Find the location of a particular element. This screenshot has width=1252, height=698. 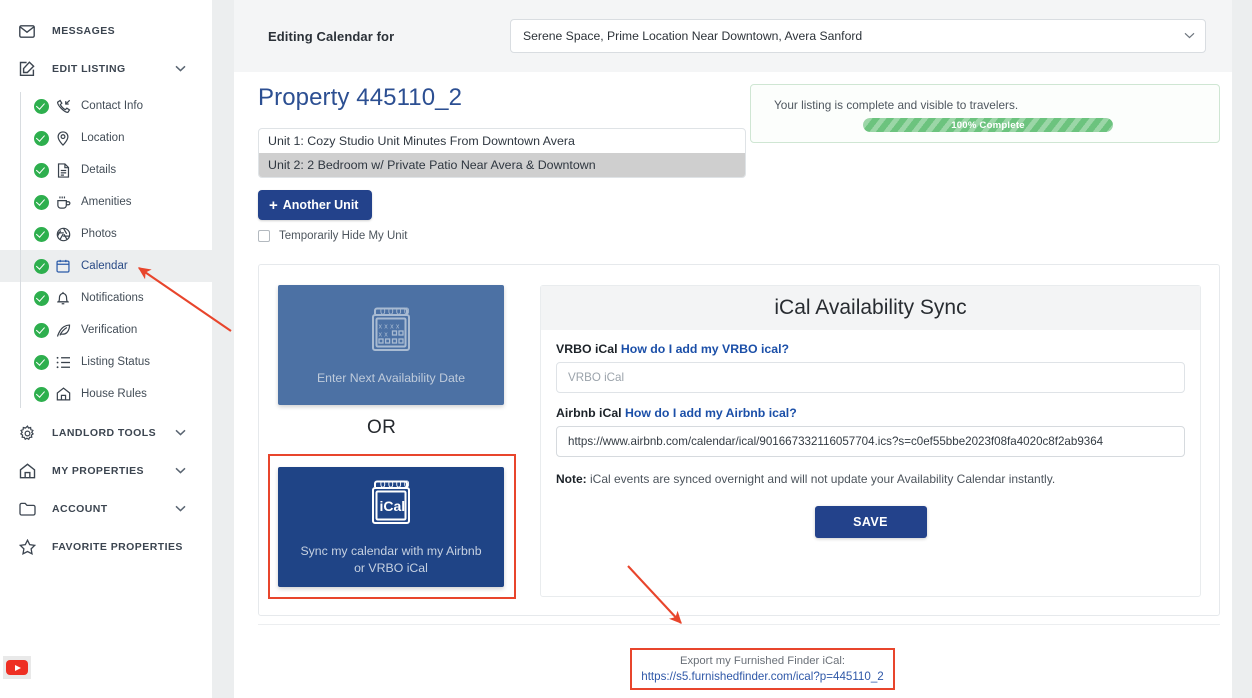

vrbo-help-link: How do I add my VRBO ical? is located at coordinates (705, 349).